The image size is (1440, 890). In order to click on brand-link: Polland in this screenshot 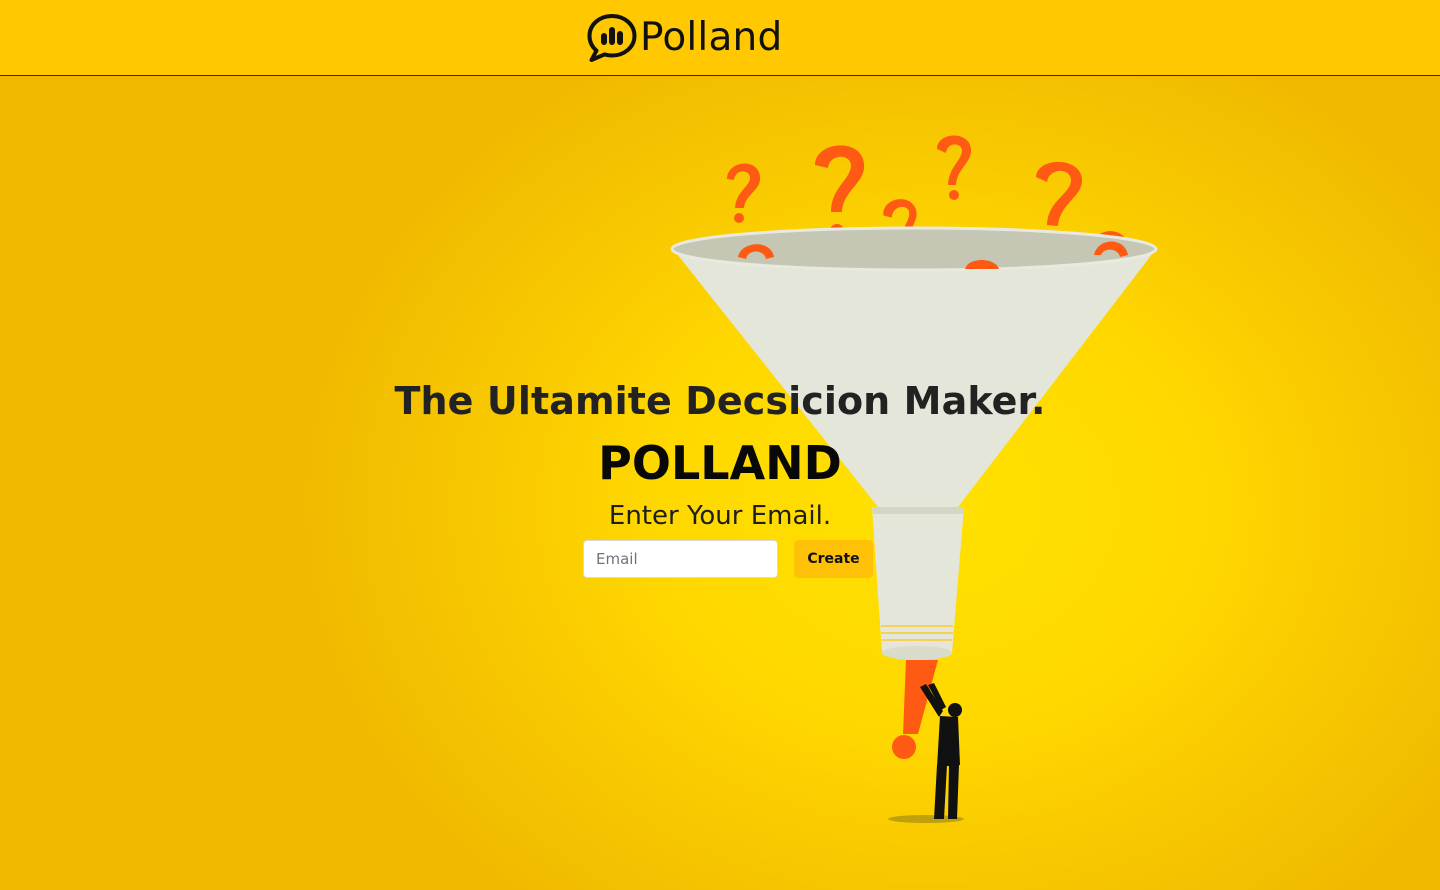, I will do `click(684, 38)`.